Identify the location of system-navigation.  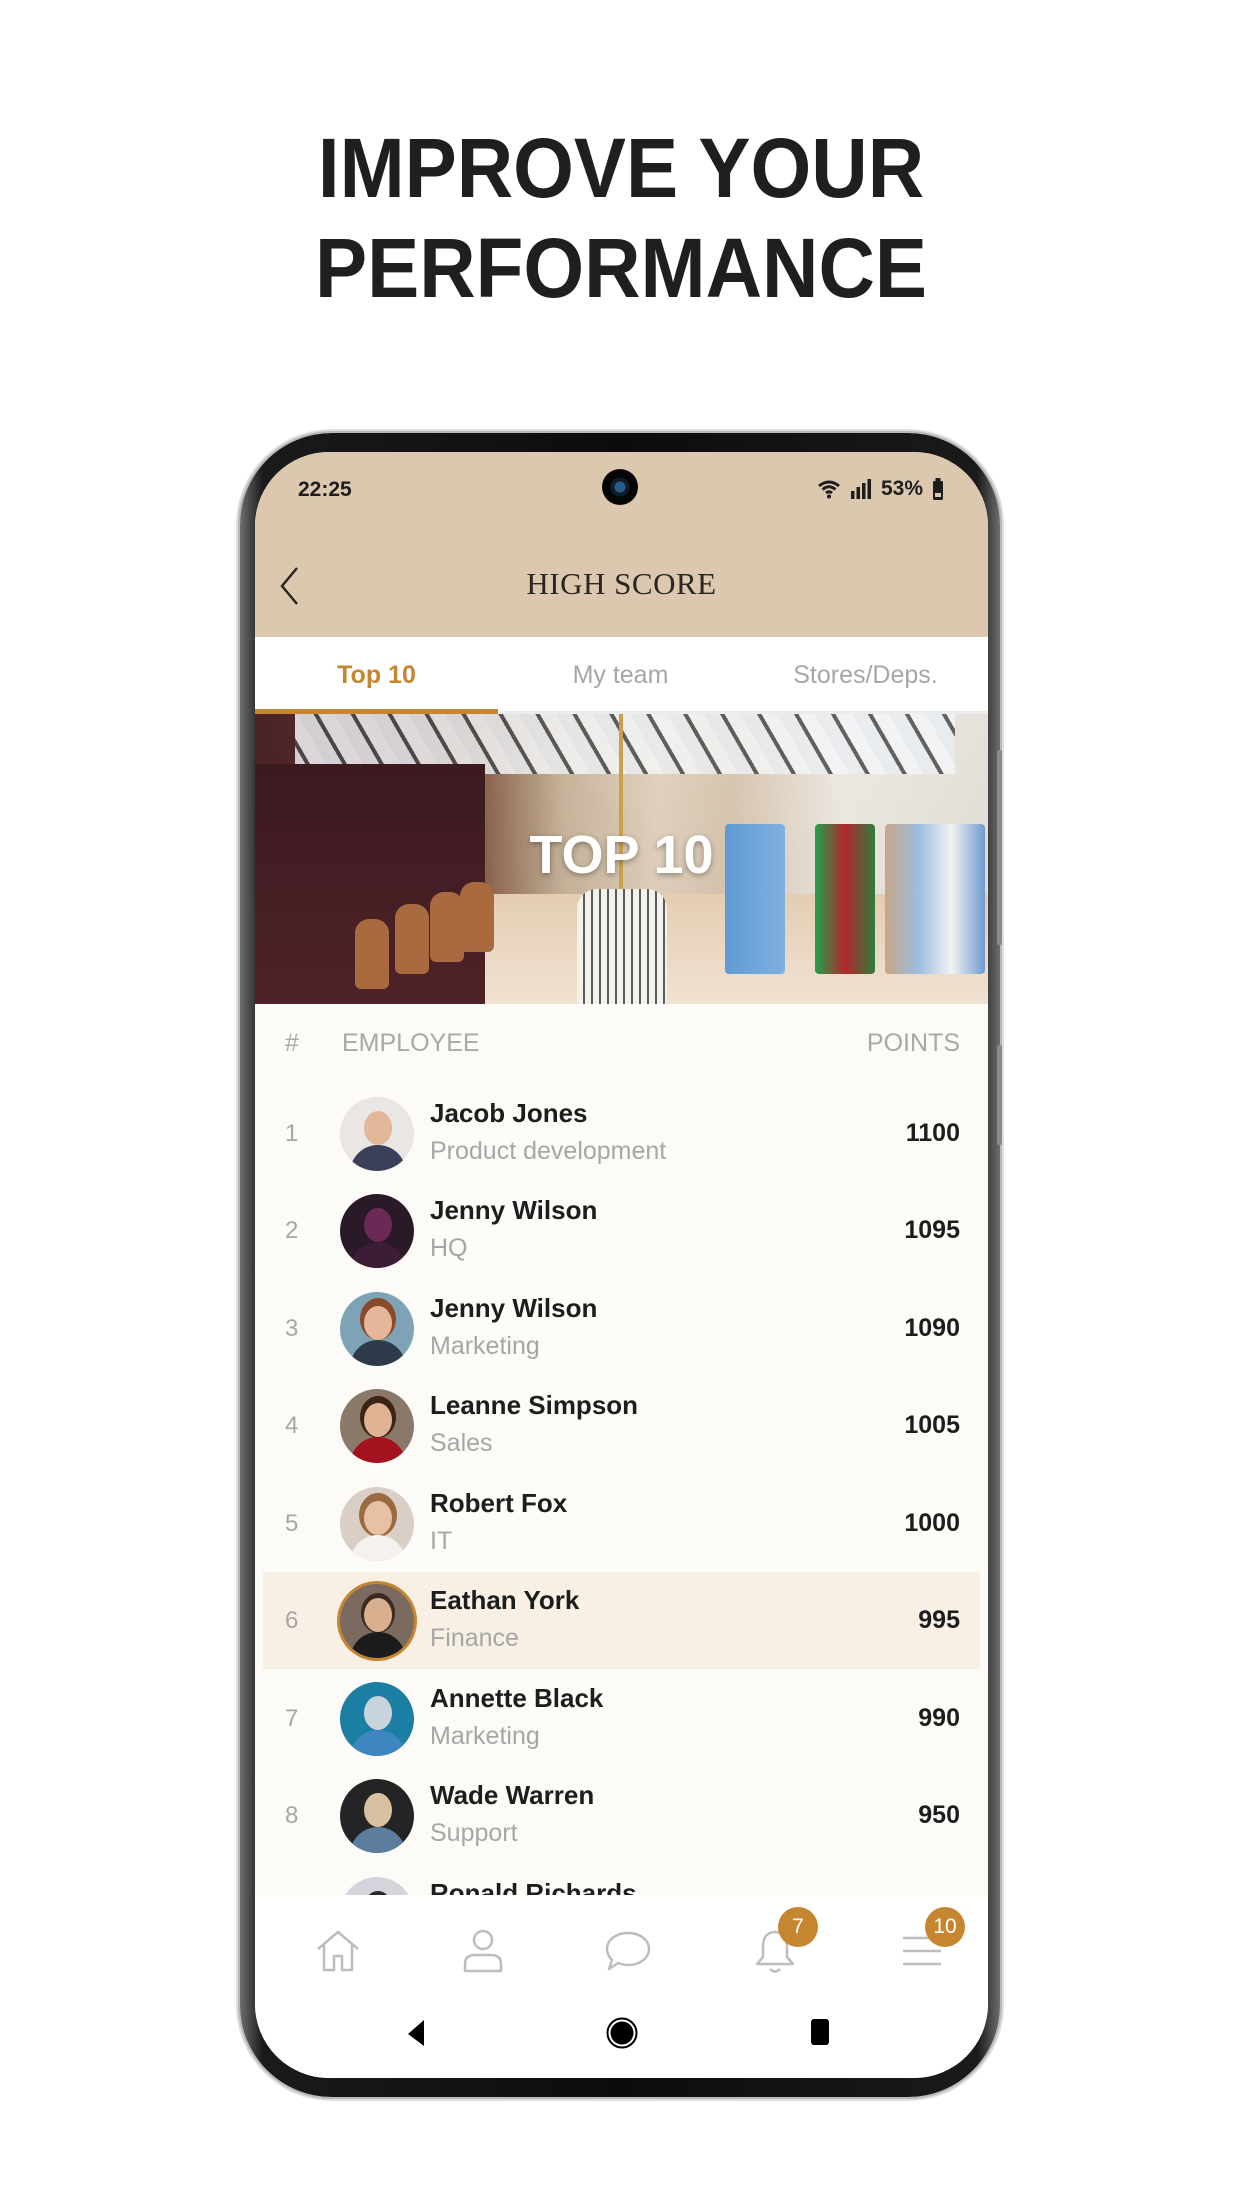
(621, 2036).